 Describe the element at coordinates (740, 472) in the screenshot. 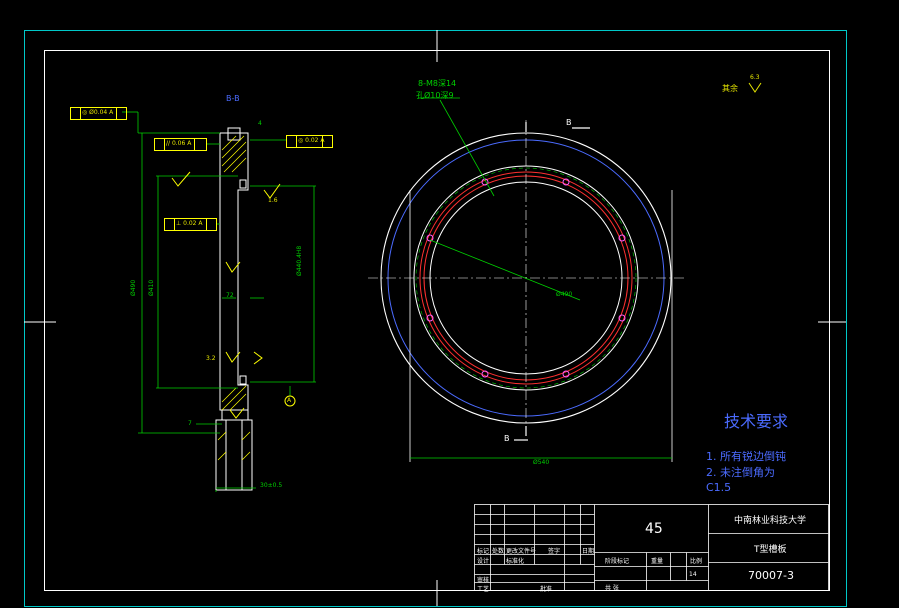

I see `tech-line2: 2. 未注倒角为` at that location.